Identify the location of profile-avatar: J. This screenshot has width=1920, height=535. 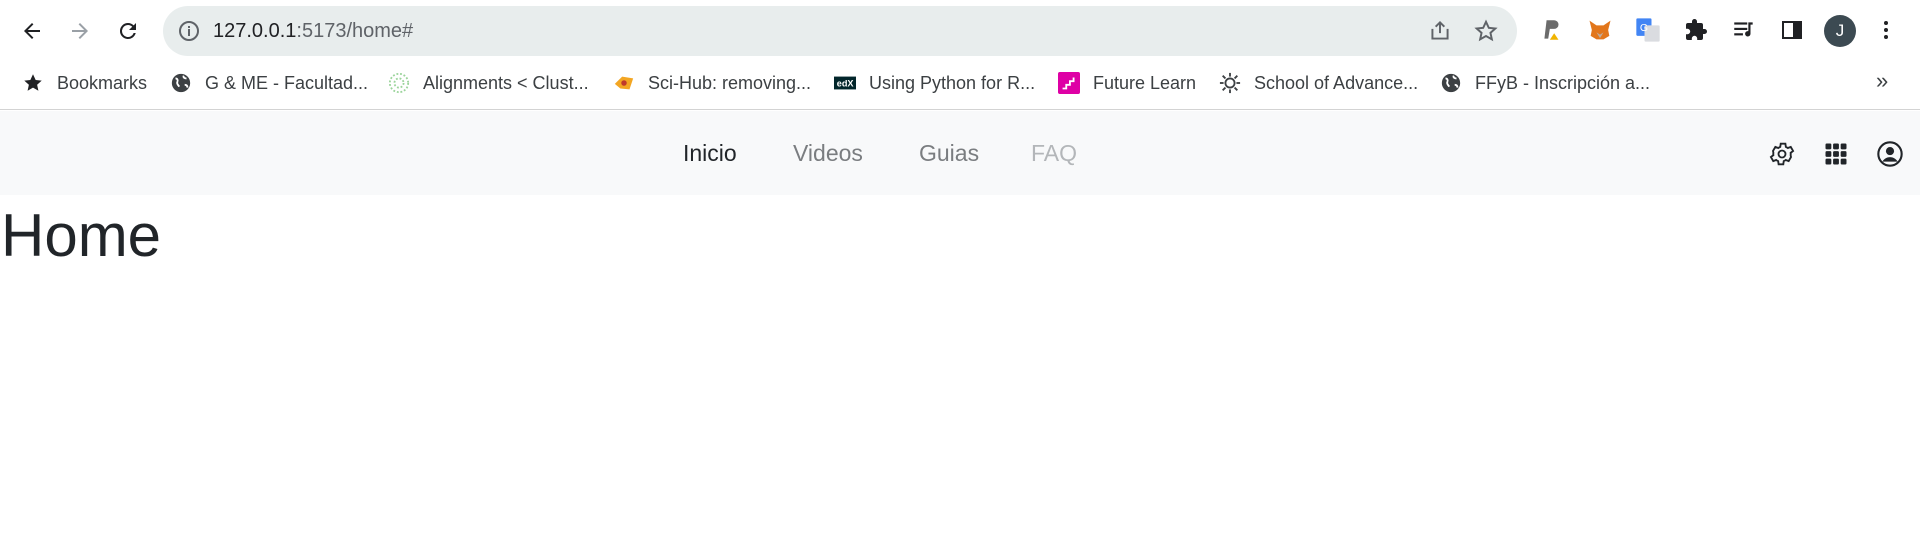
(1840, 31).